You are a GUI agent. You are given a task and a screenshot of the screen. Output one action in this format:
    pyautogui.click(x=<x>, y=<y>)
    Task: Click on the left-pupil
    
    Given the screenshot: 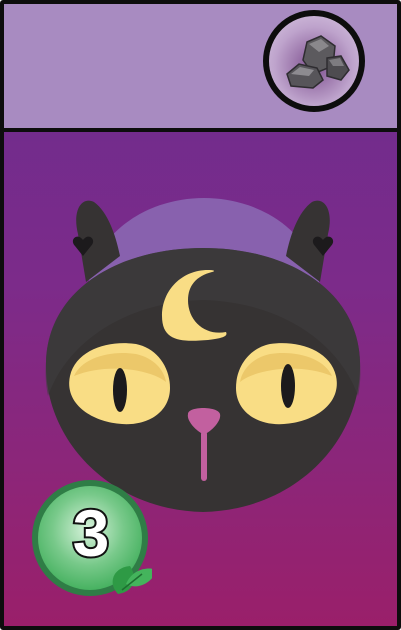 What is the action you would take?
    pyautogui.click(x=120, y=390)
    